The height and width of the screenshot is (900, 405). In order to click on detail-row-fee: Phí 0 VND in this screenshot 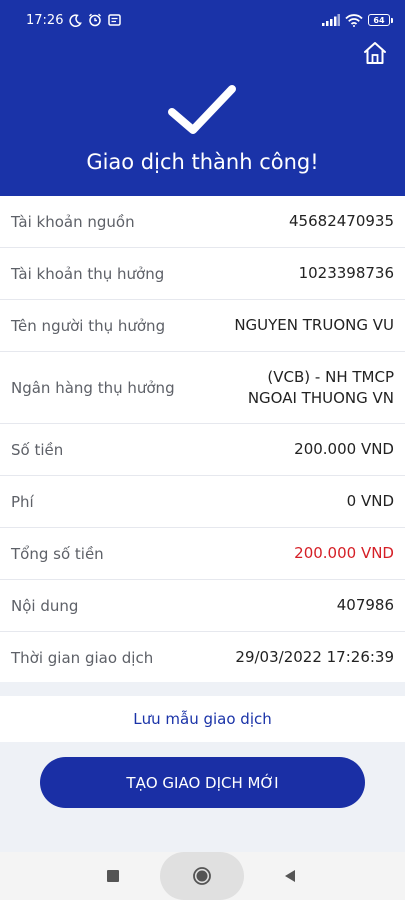, I will do `click(202, 502)`.